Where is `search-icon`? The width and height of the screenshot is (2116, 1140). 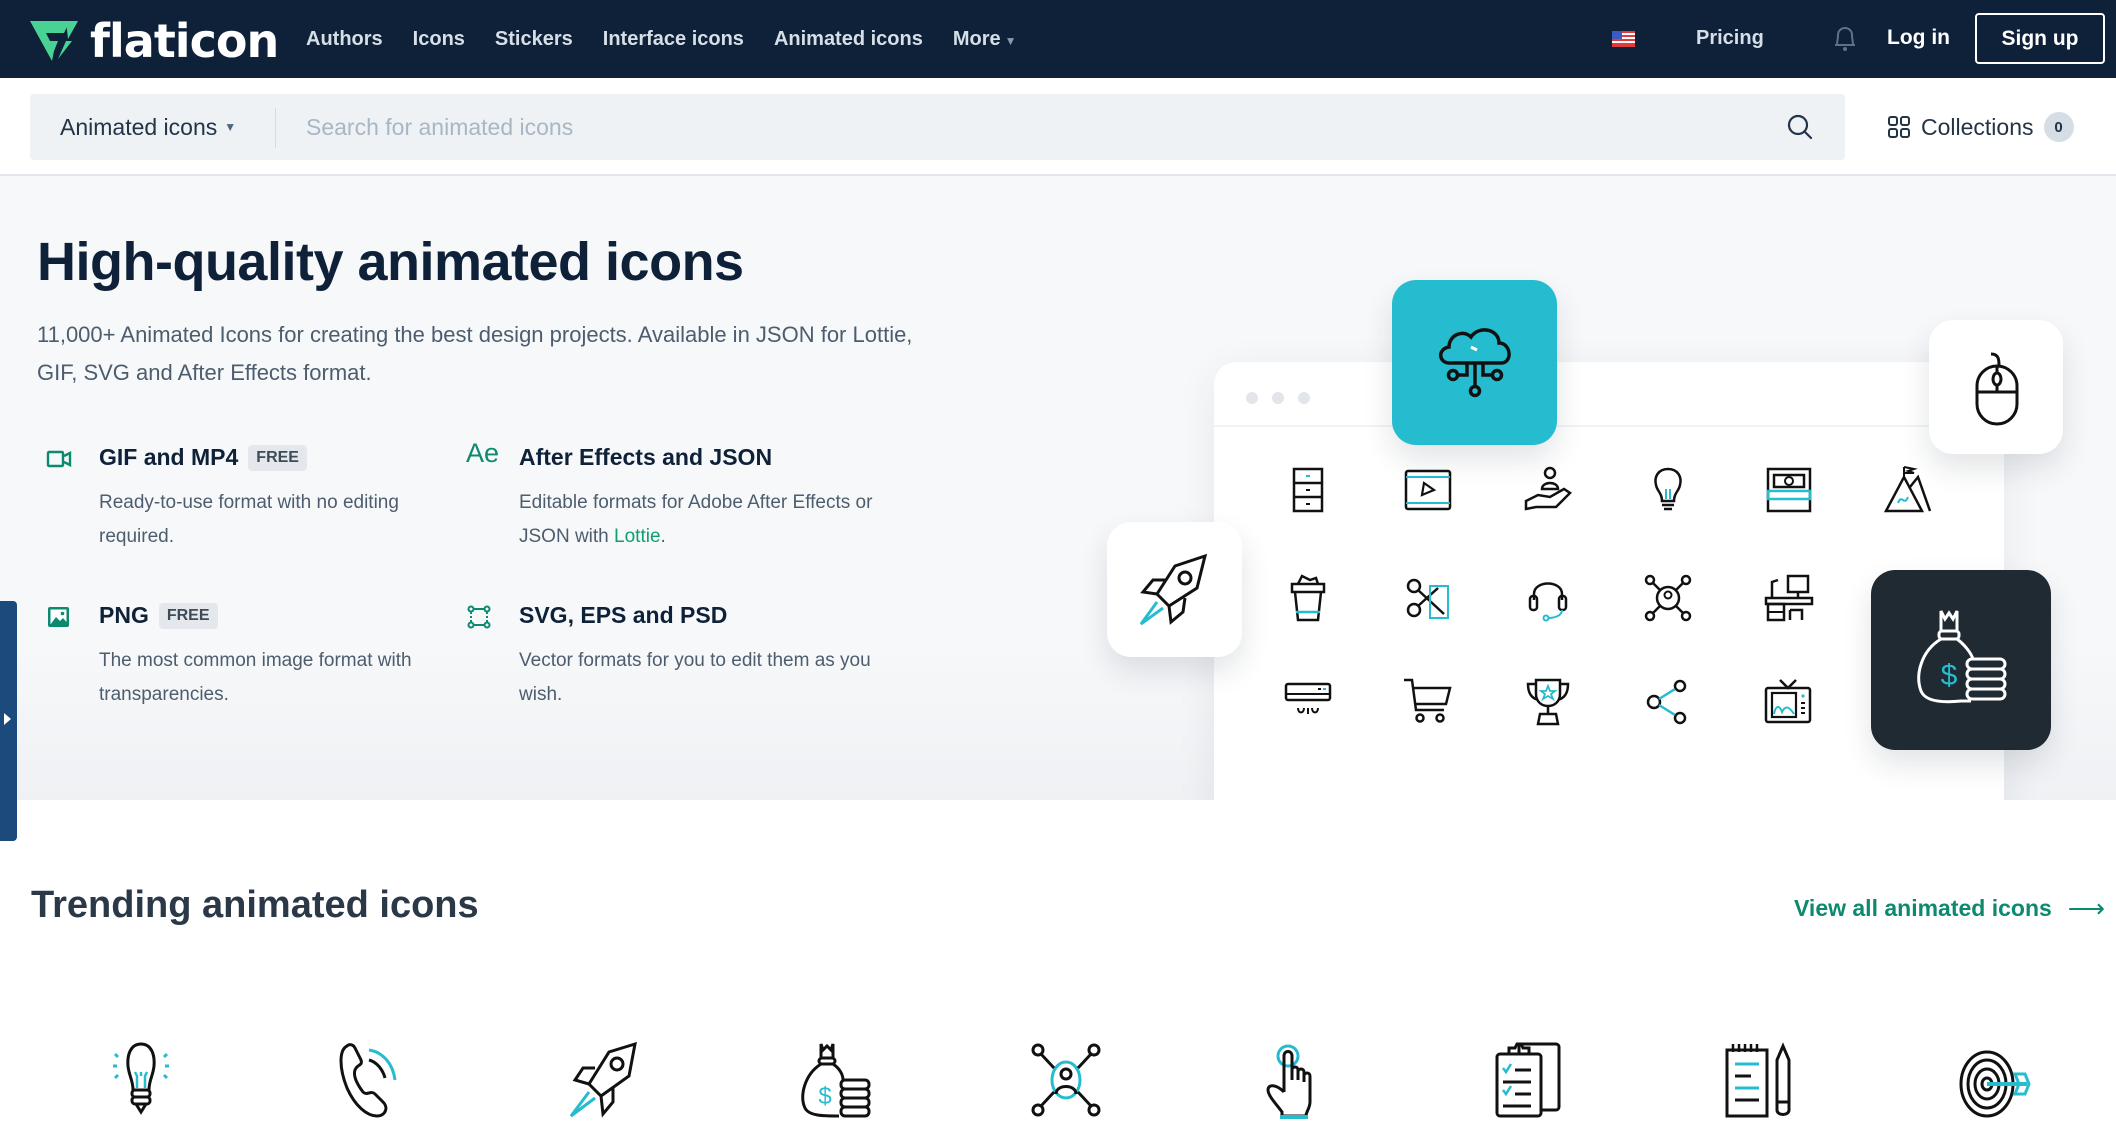 search-icon is located at coordinates (1800, 127).